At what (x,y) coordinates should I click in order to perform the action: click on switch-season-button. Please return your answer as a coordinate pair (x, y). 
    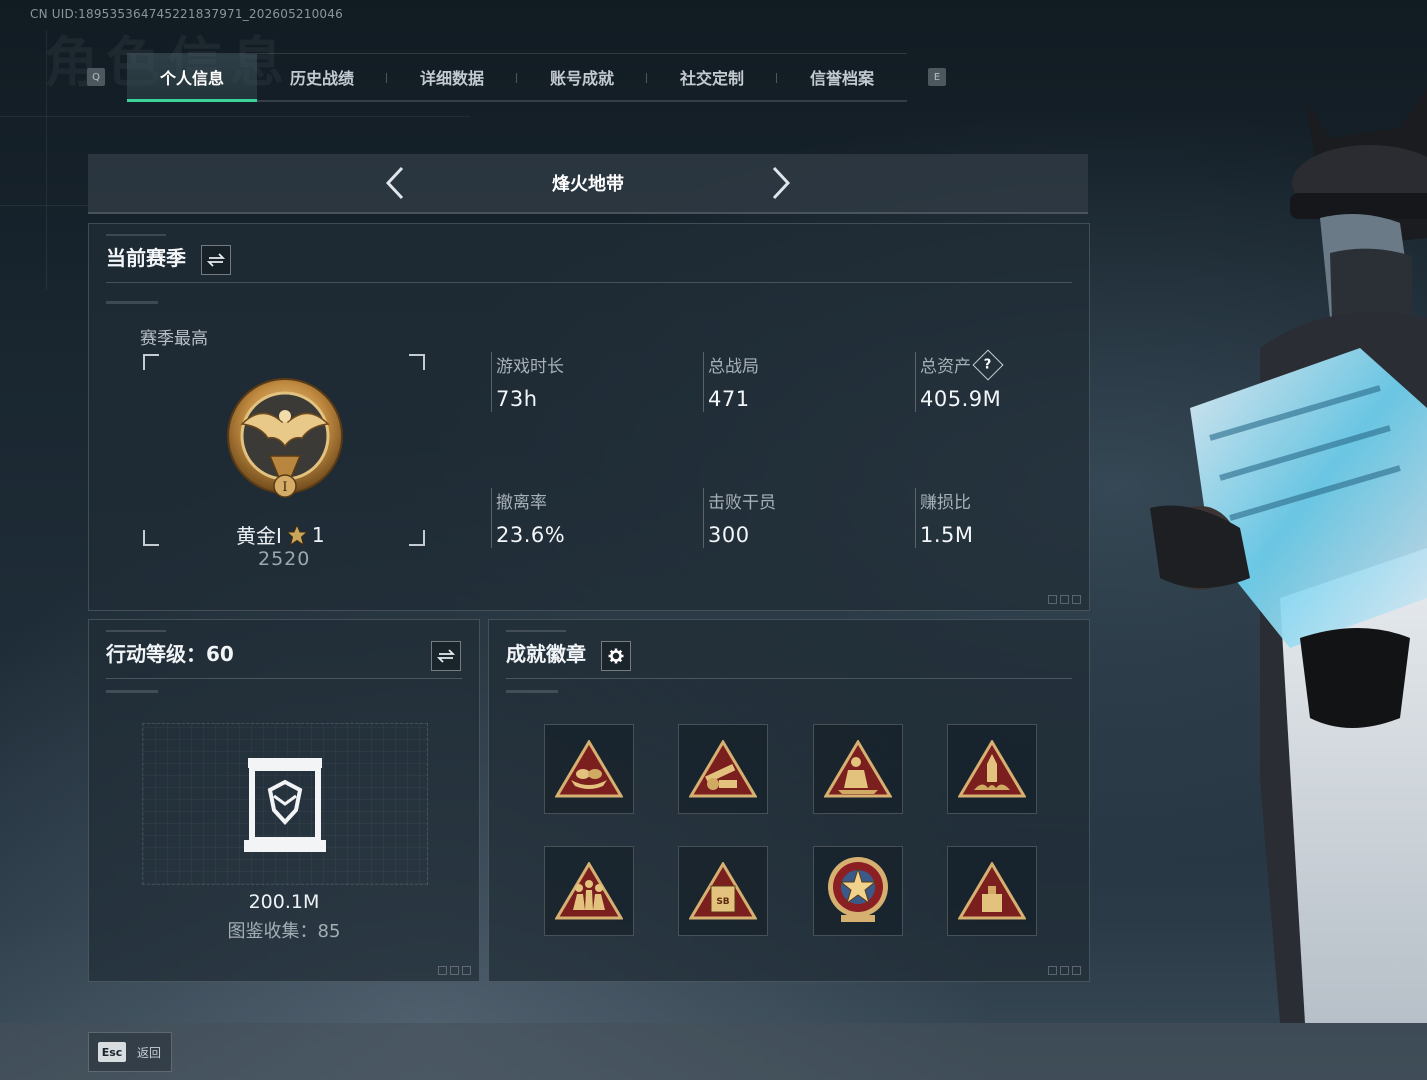
    Looking at the image, I should click on (216, 260).